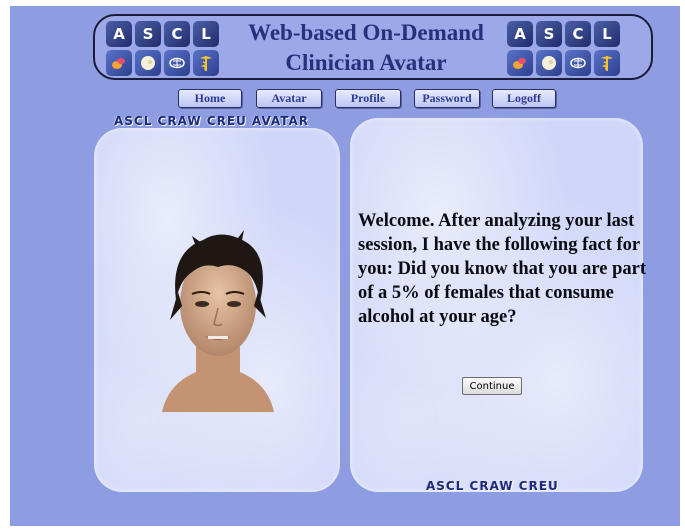 This screenshot has width=685, height=531. Describe the element at coordinates (218, 321) in the screenshot. I see `clinician-avatar-image` at that location.